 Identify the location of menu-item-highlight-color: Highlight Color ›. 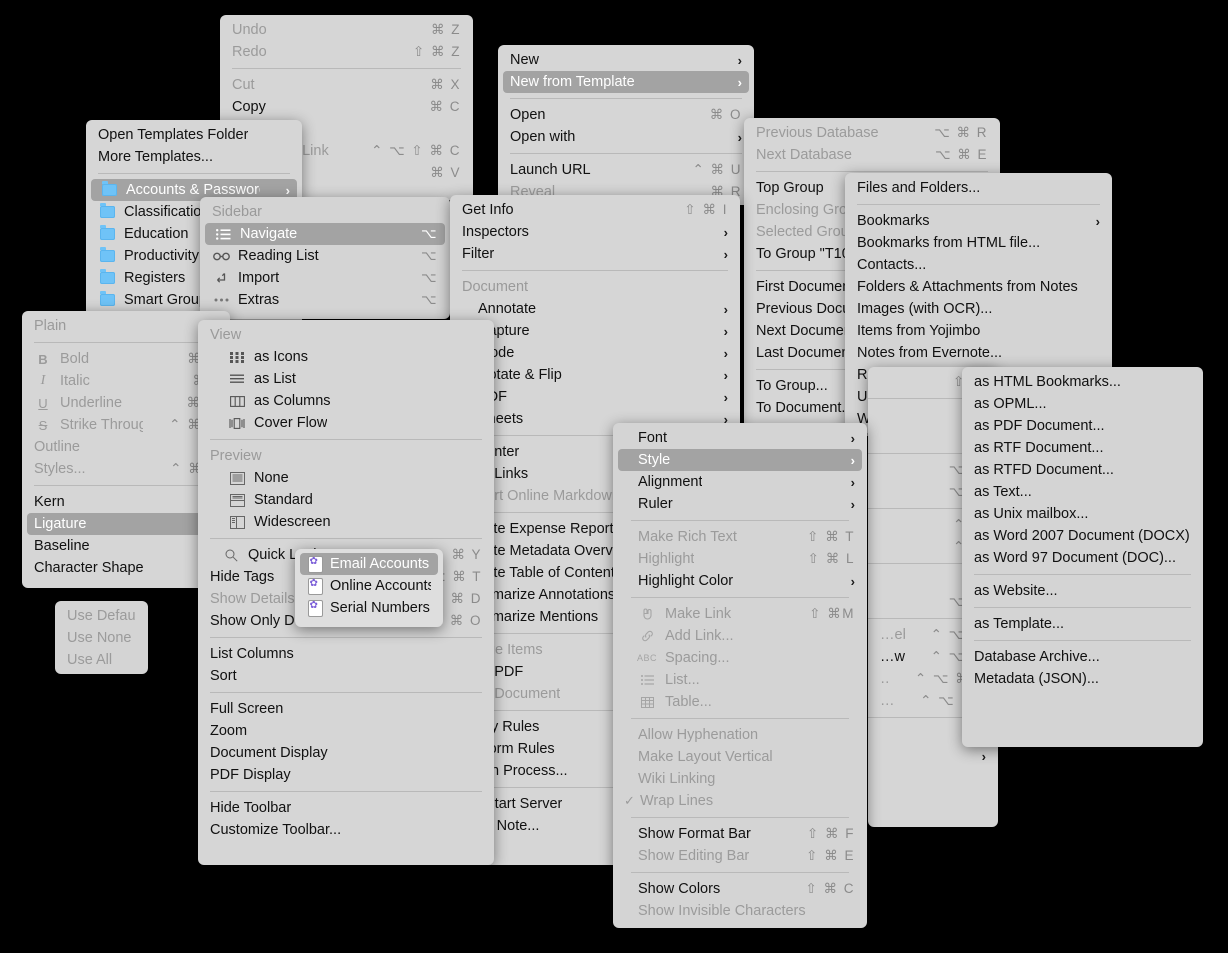
(740, 581).